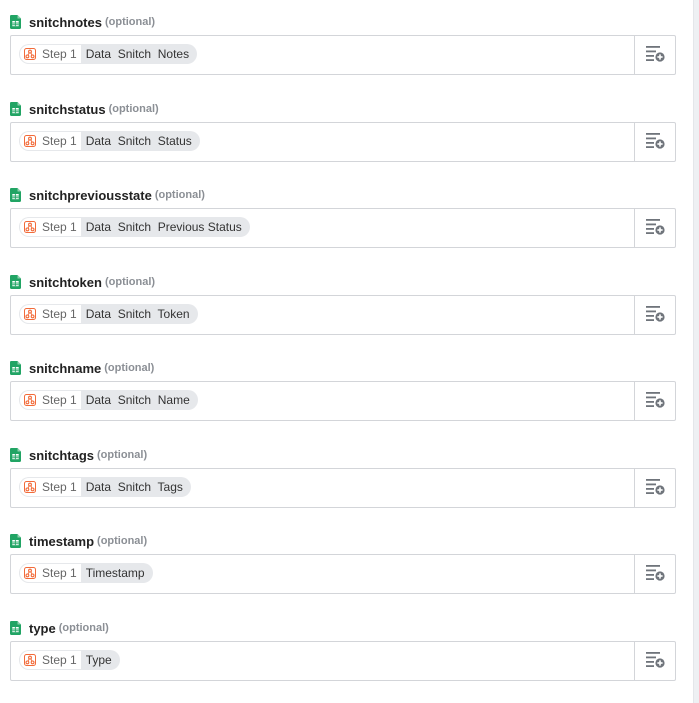  What do you see at coordinates (343, 401) in the screenshot?
I see `field-input: Step 1 Data Snitch Name` at bounding box center [343, 401].